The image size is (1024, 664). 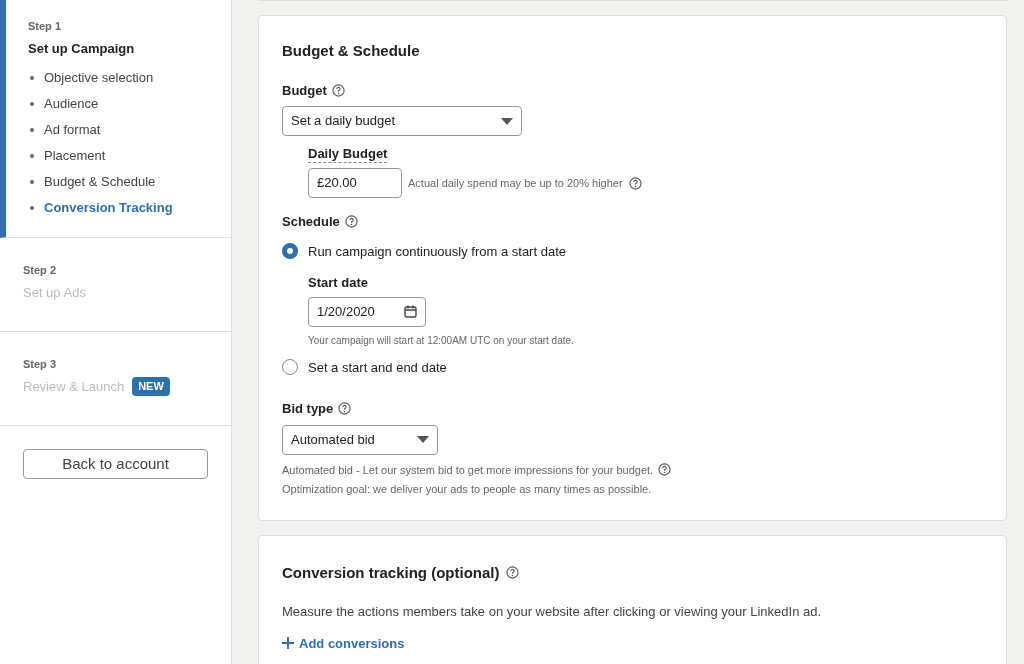 What do you see at coordinates (100, 182) in the screenshot?
I see `step-item: Budget & Schedule` at bounding box center [100, 182].